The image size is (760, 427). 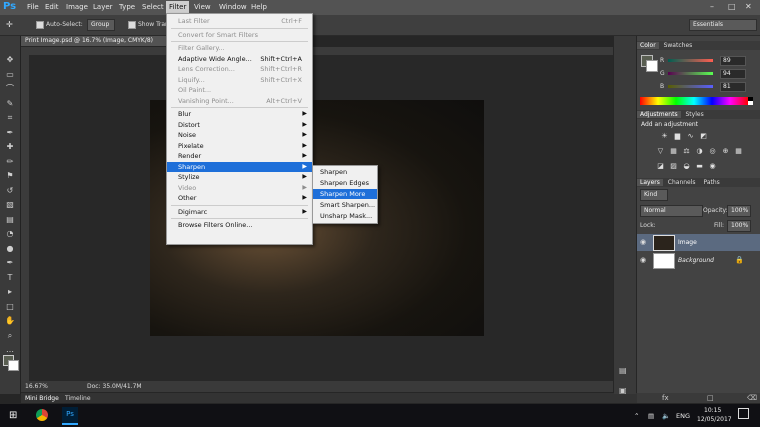 What do you see at coordinates (10, 176) in the screenshot?
I see `clone-stamp-icon: ⚑` at bounding box center [10, 176].